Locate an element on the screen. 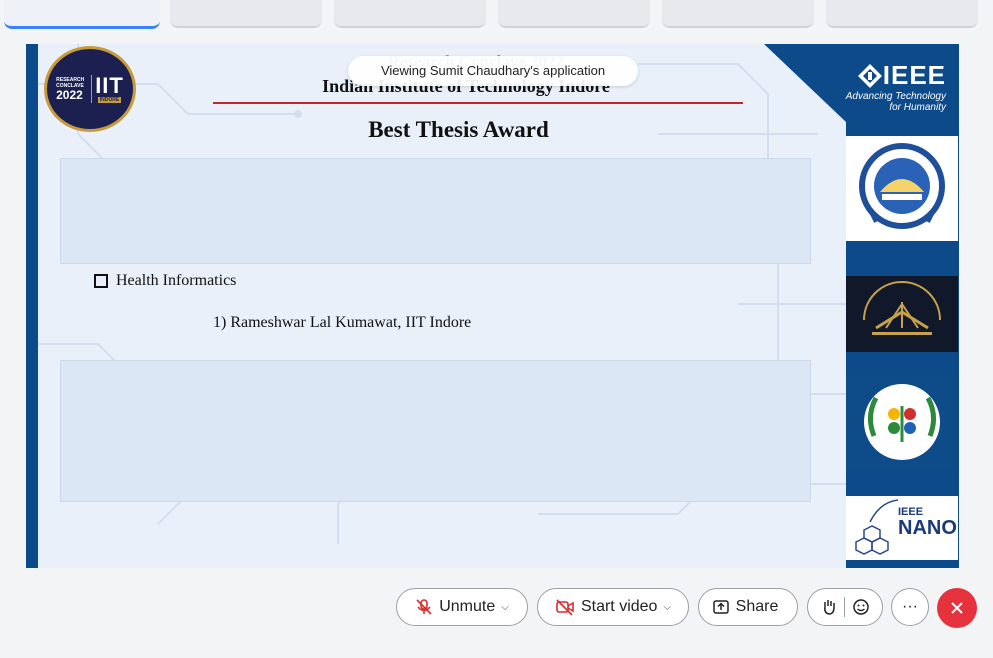 This screenshot has height=658, width=993. unmute-button: Unmute ⌵ is located at coordinates (462, 607).